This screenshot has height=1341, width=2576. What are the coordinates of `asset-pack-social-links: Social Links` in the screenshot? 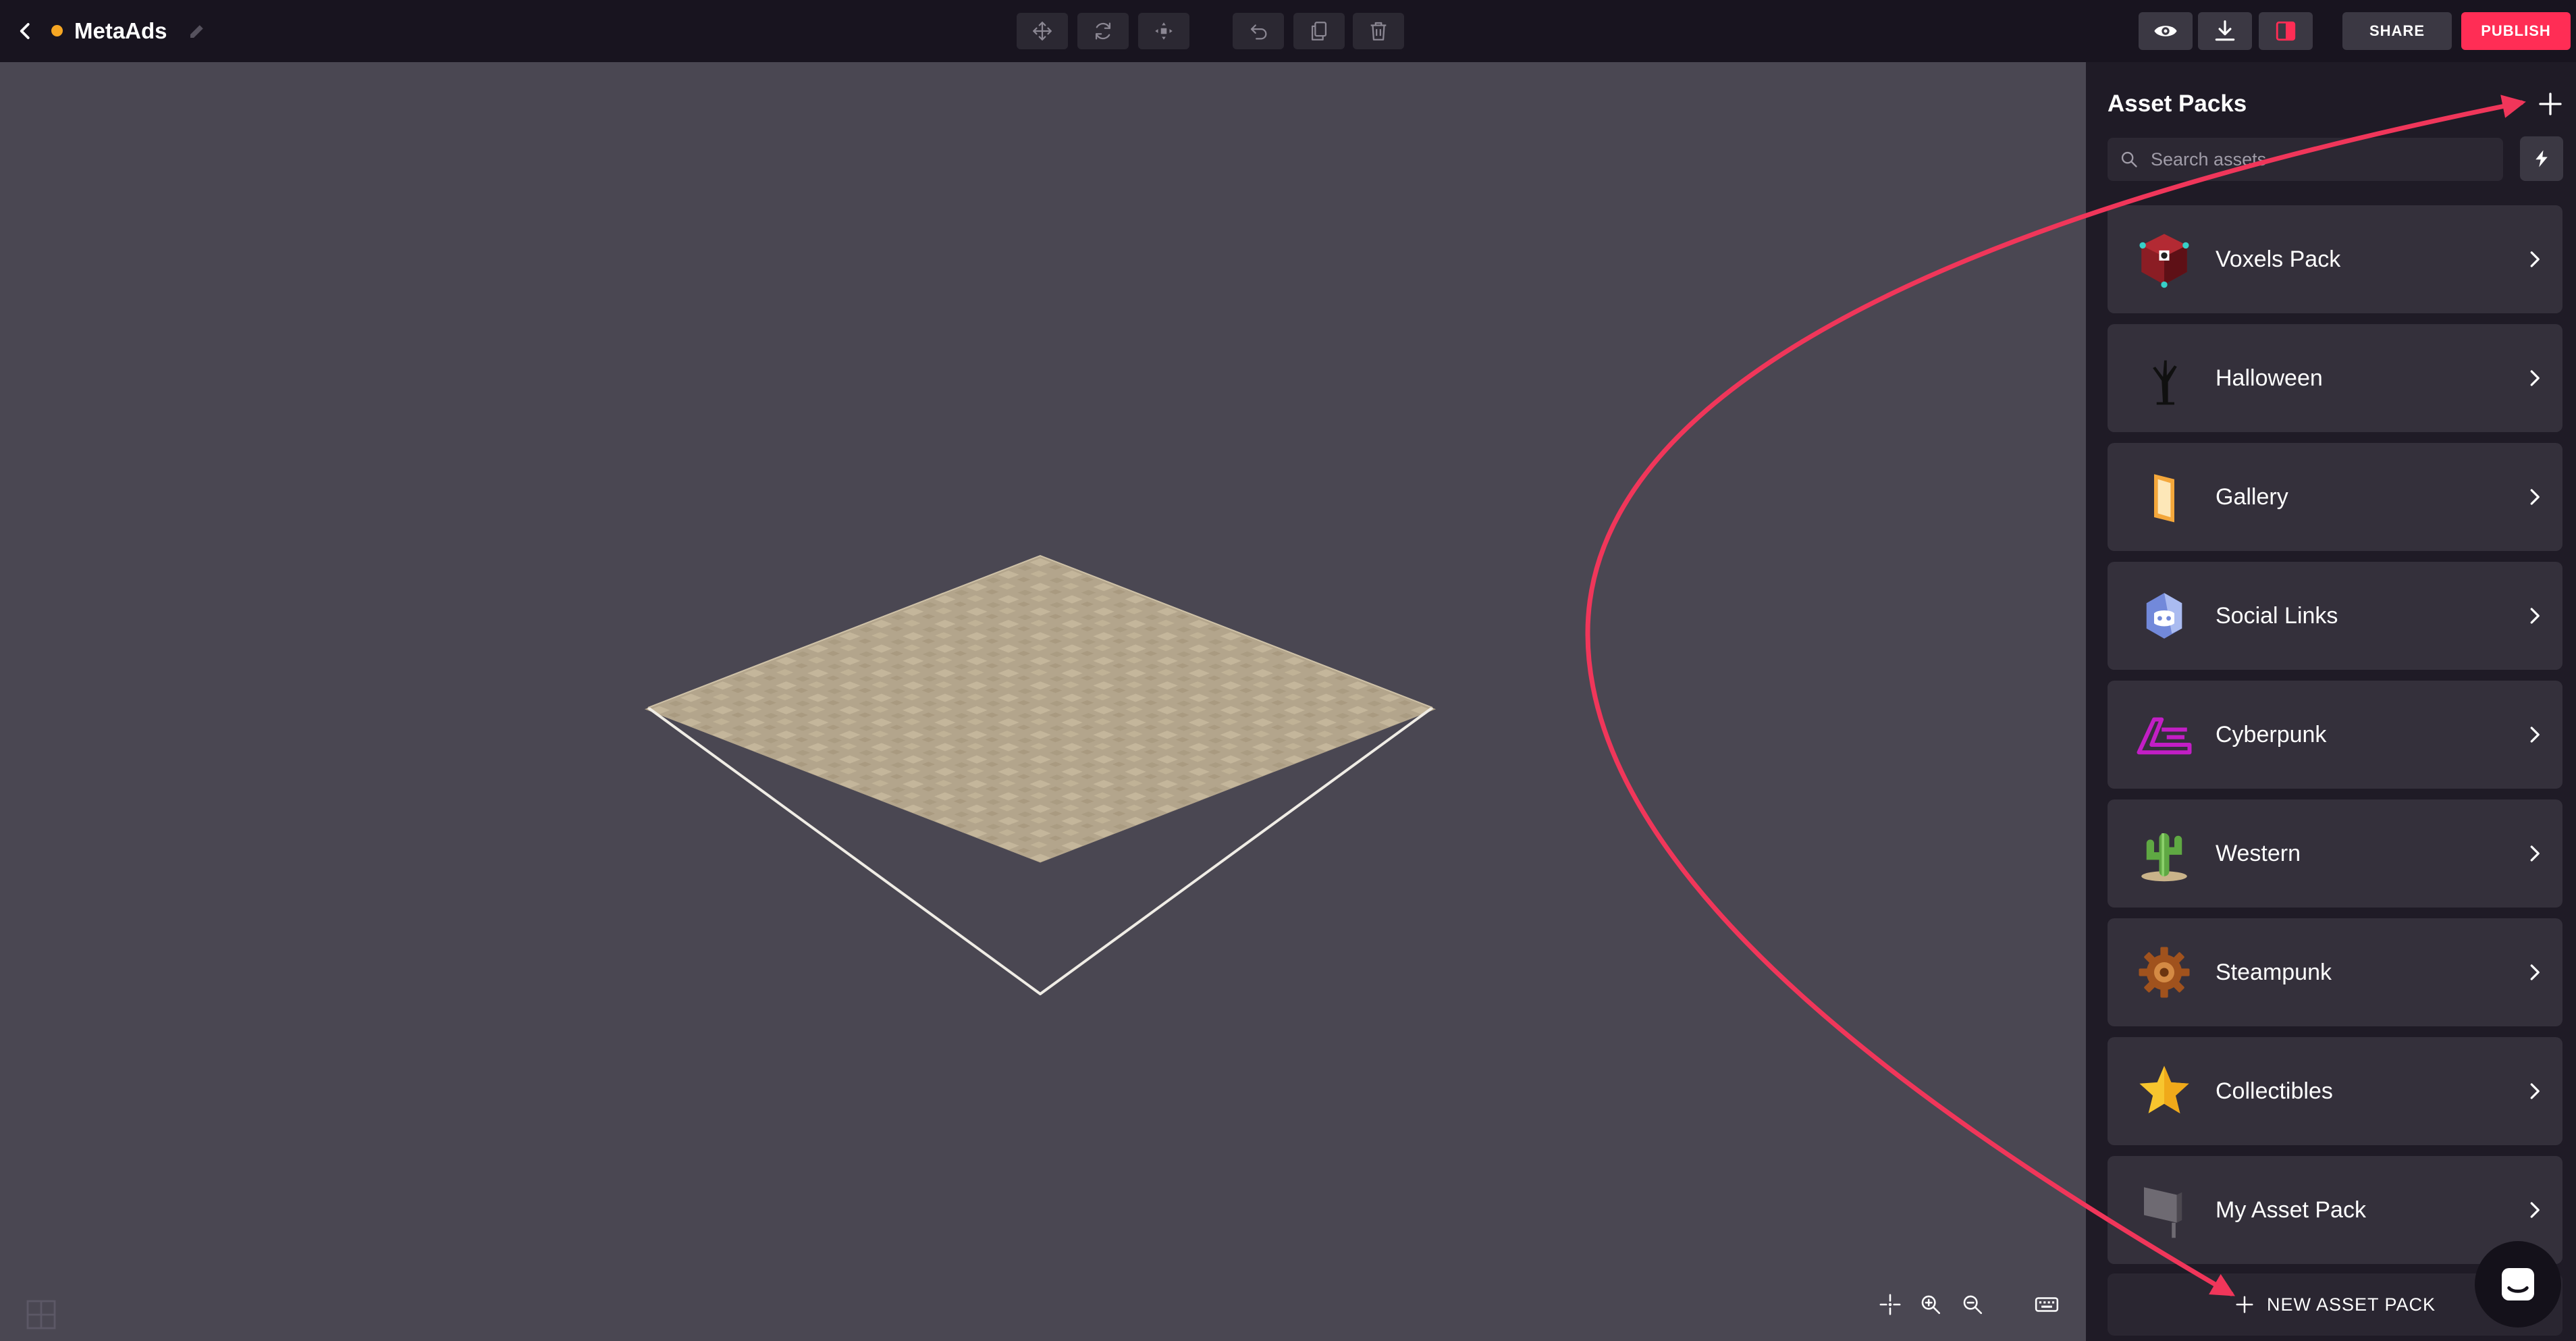 It's located at (2335, 616).